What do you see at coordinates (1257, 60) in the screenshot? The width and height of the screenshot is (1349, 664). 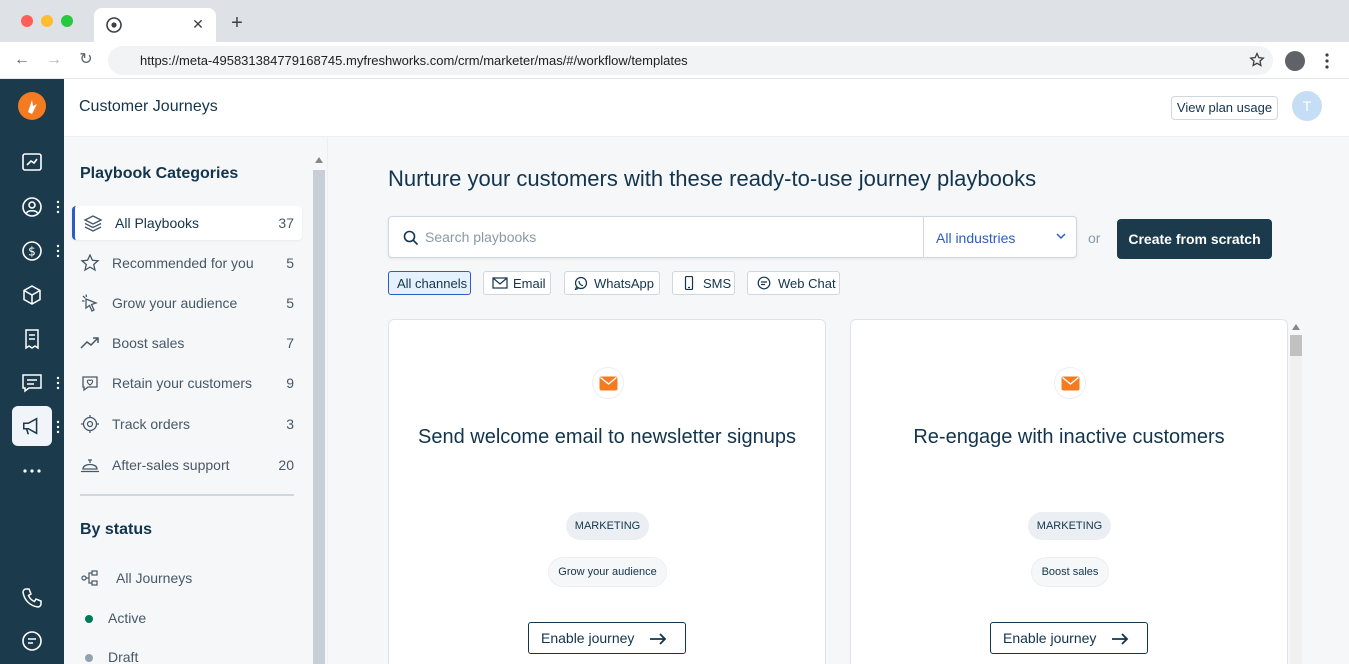 I see `bookmark-star-icon` at bounding box center [1257, 60].